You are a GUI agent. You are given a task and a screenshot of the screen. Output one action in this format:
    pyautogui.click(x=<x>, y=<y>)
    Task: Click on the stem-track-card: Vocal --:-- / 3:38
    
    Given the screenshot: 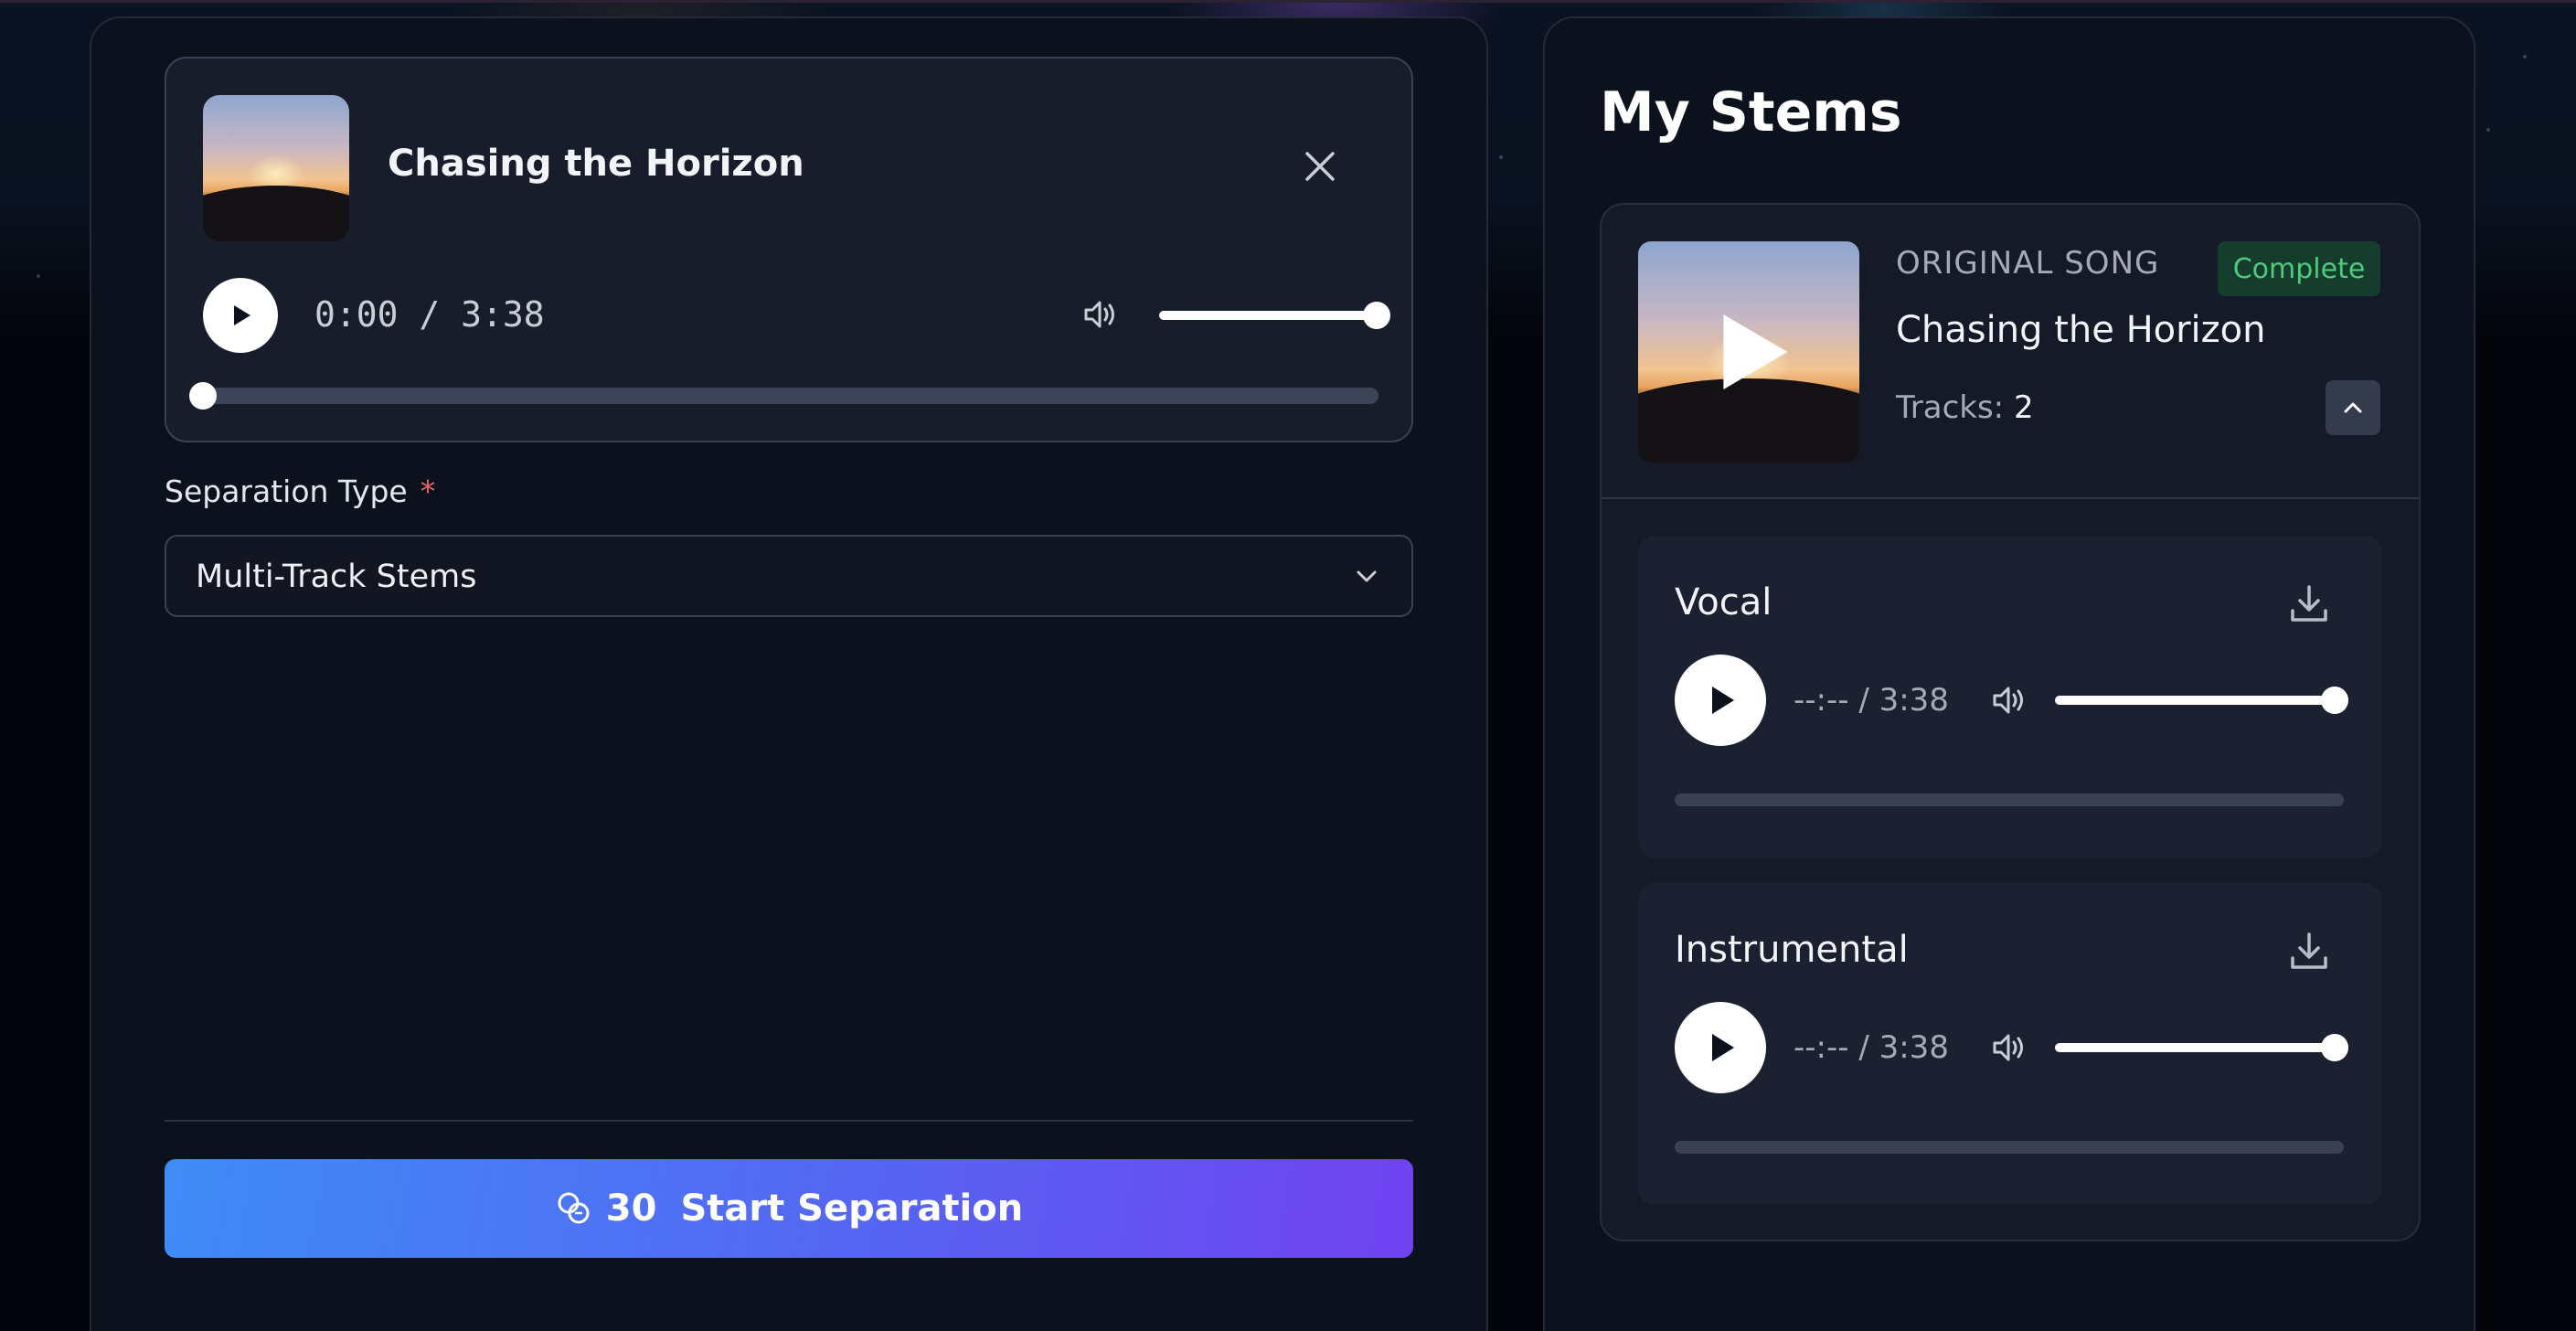 What is the action you would take?
    pyautogui.click(x=2010, y=696)
    